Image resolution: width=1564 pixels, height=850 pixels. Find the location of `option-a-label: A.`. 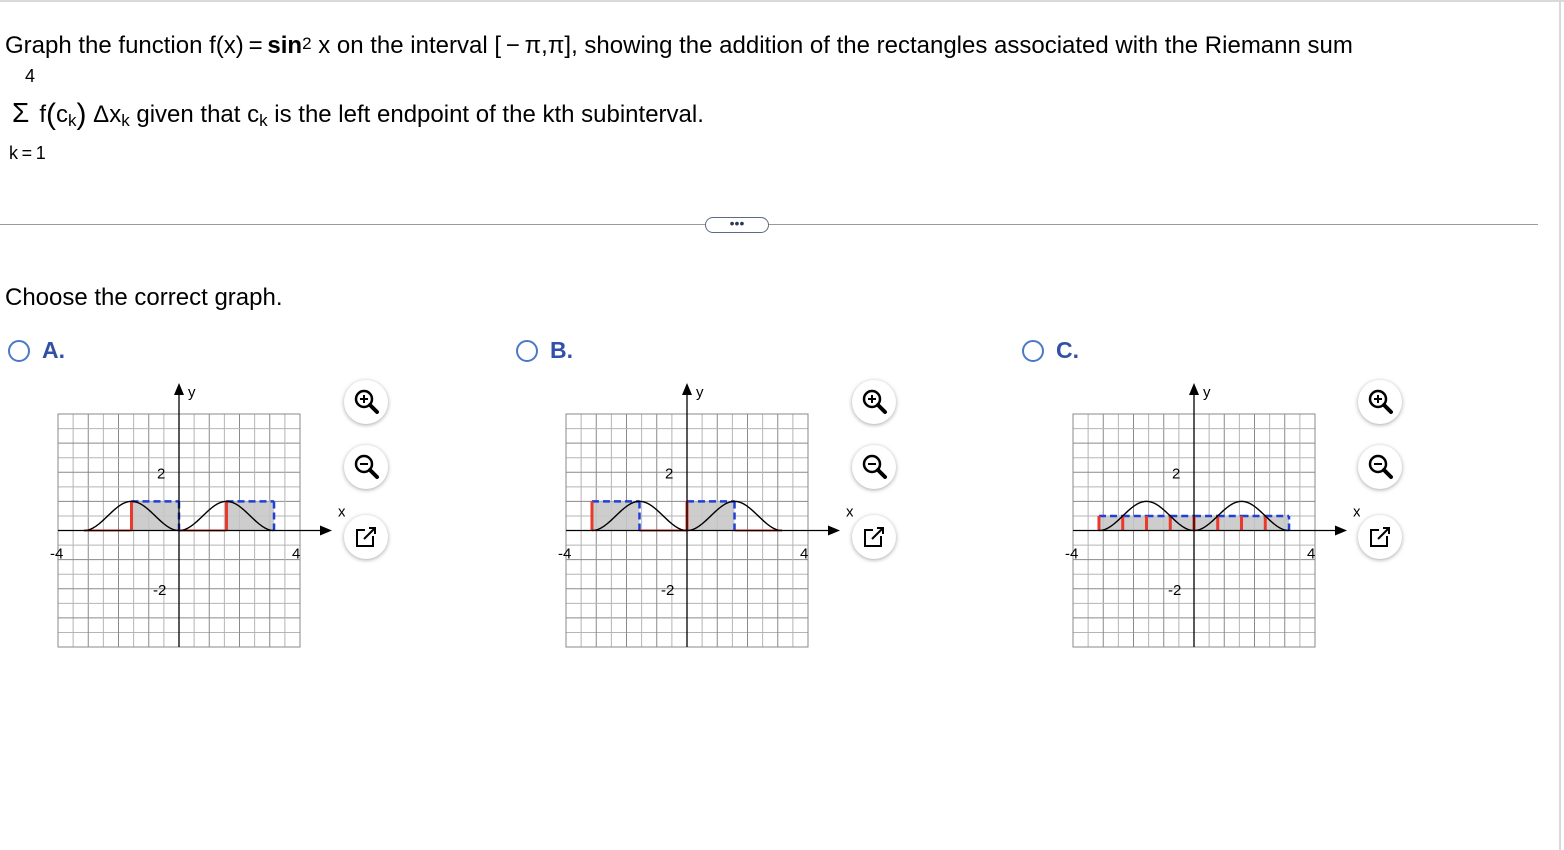

option-a-label: A. is located at coordinates (53, 350).